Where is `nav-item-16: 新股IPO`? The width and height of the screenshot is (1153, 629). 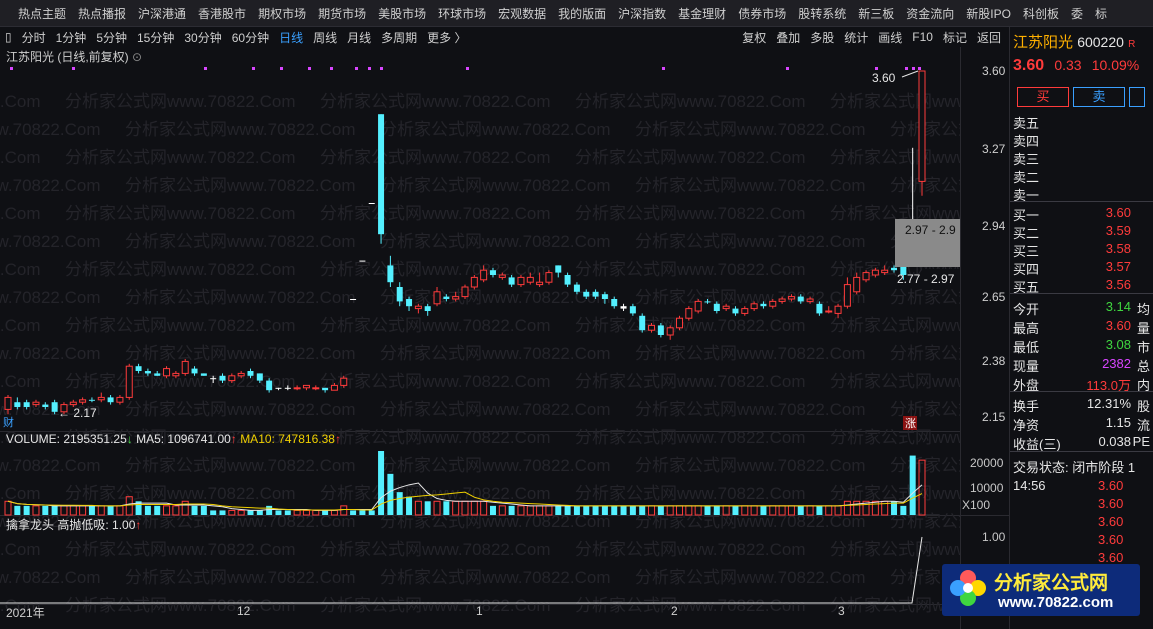 nav-item-16: 新股IPO is located at coordinates (988, 13).